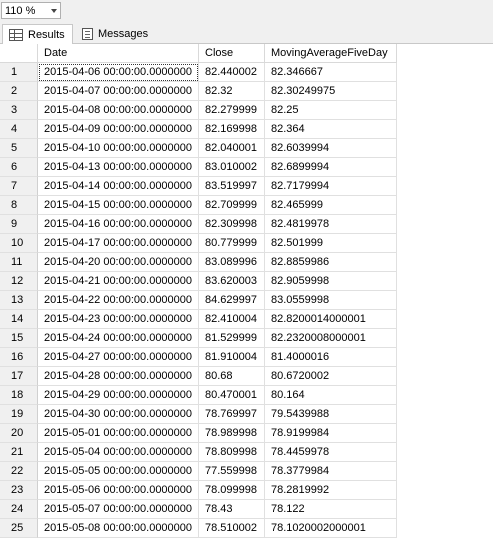 This screenshot has height=538, width=493. I want to click on row-number: 6, so click(19, 167).